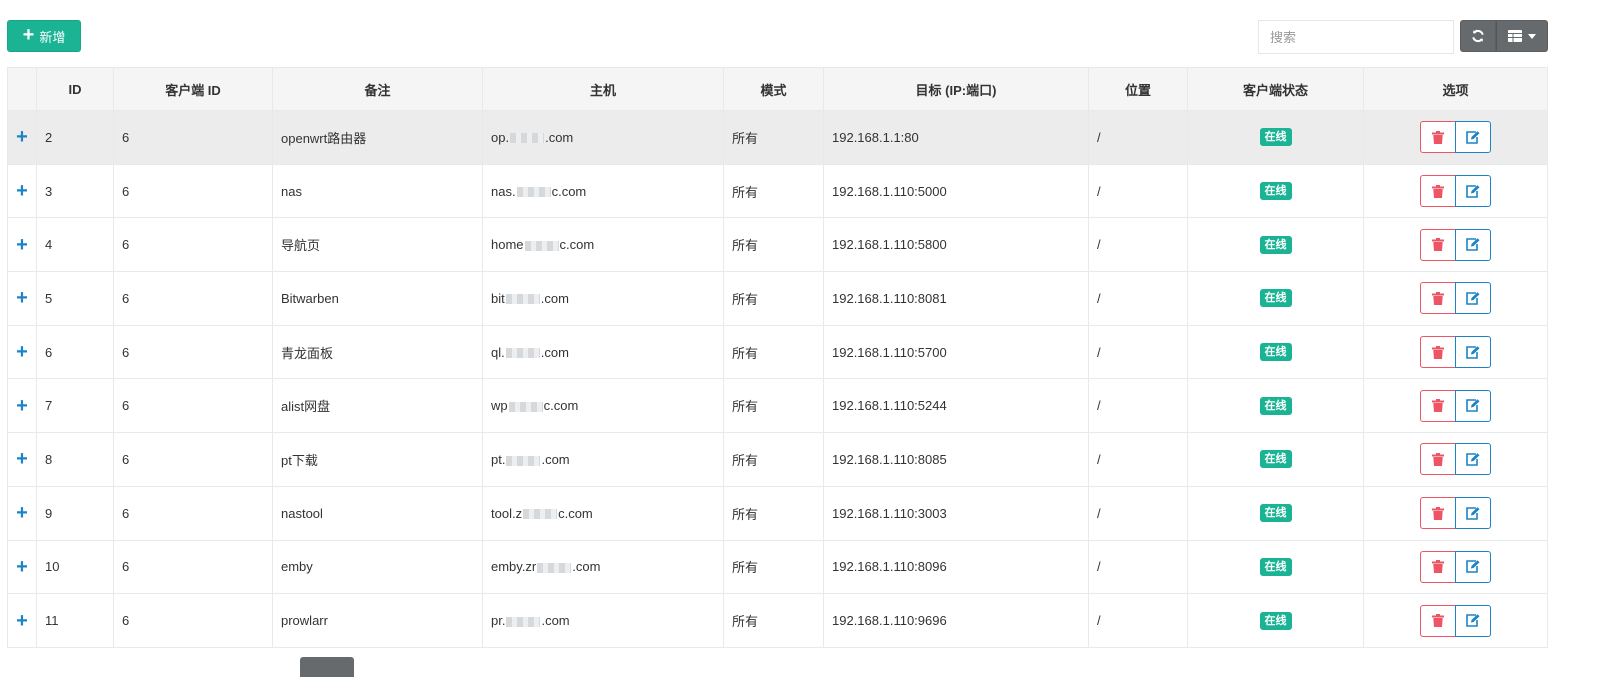 Image resolution: width=1619 pixels, height=688 pixels. Describe the element at coordinates (813, 37) in the screenshot. I see `toolbar: + 新增` at that location.